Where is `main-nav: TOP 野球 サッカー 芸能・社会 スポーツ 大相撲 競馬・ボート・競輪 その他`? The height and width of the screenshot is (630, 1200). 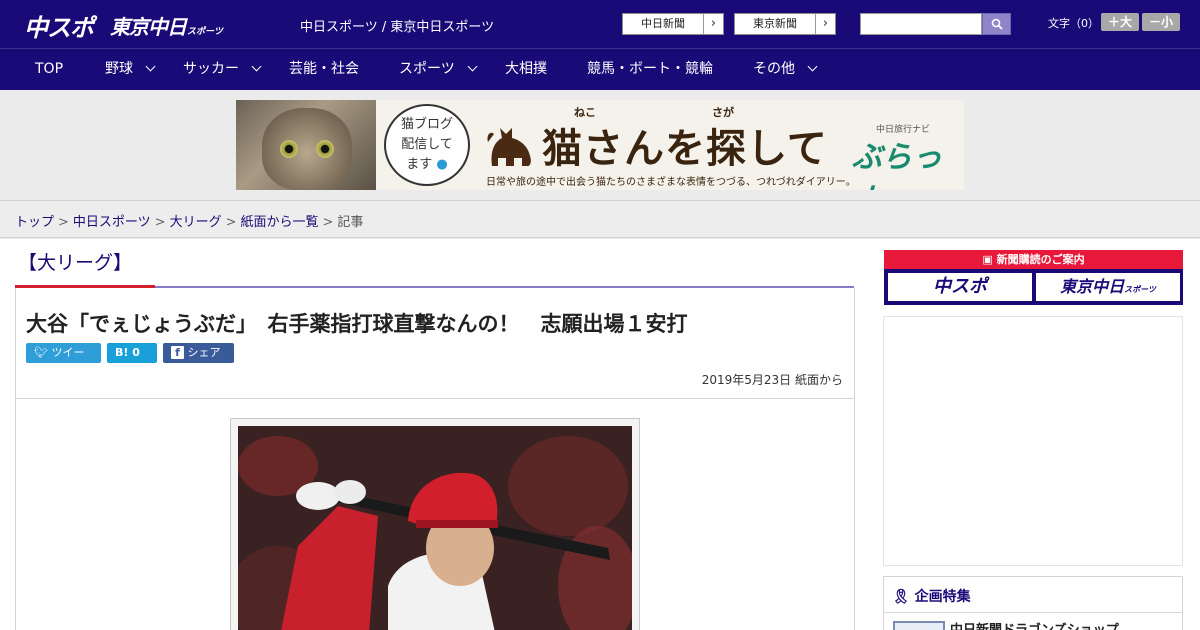 main-nav: TOP 野球 サッカー 芸能・社会 スポーツ 大相撲 競馬・ボート・競輪 その他 is located at coordinates (600, 69).